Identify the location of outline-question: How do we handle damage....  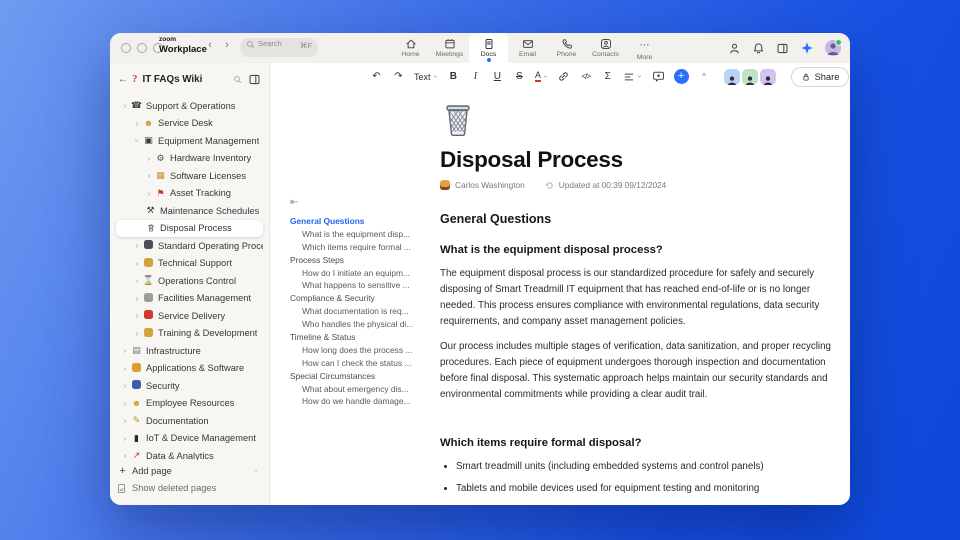
(366, 401).